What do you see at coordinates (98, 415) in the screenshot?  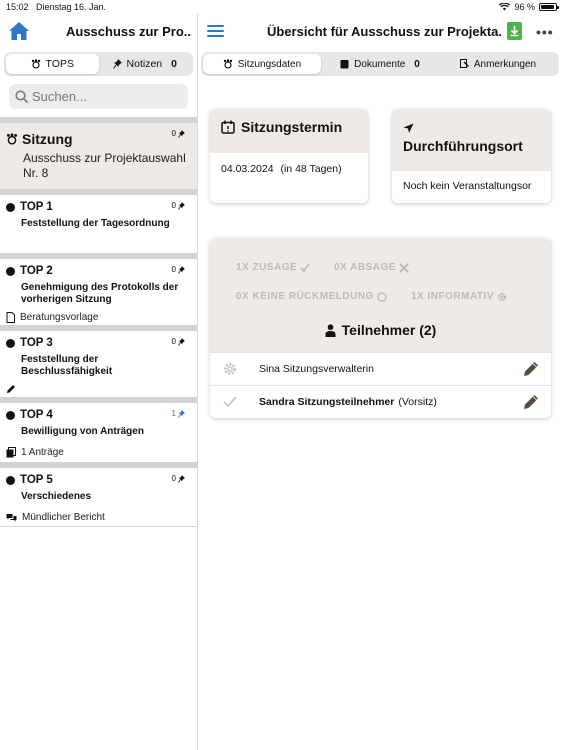 I see `top-header: TOP 4` at bounding box center [98, 415].